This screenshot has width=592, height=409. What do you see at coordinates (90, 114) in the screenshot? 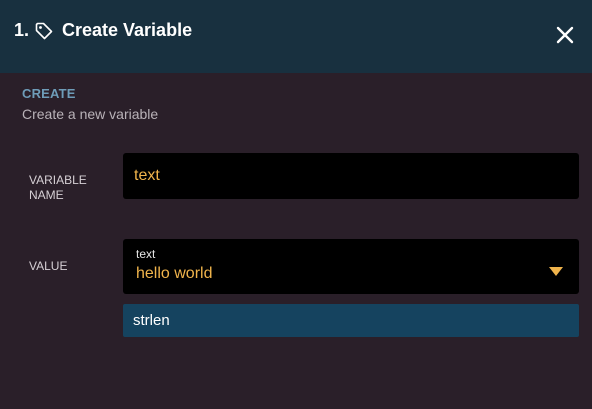
I see `section-description: Create a new variable` at bounding box center [90, 114].